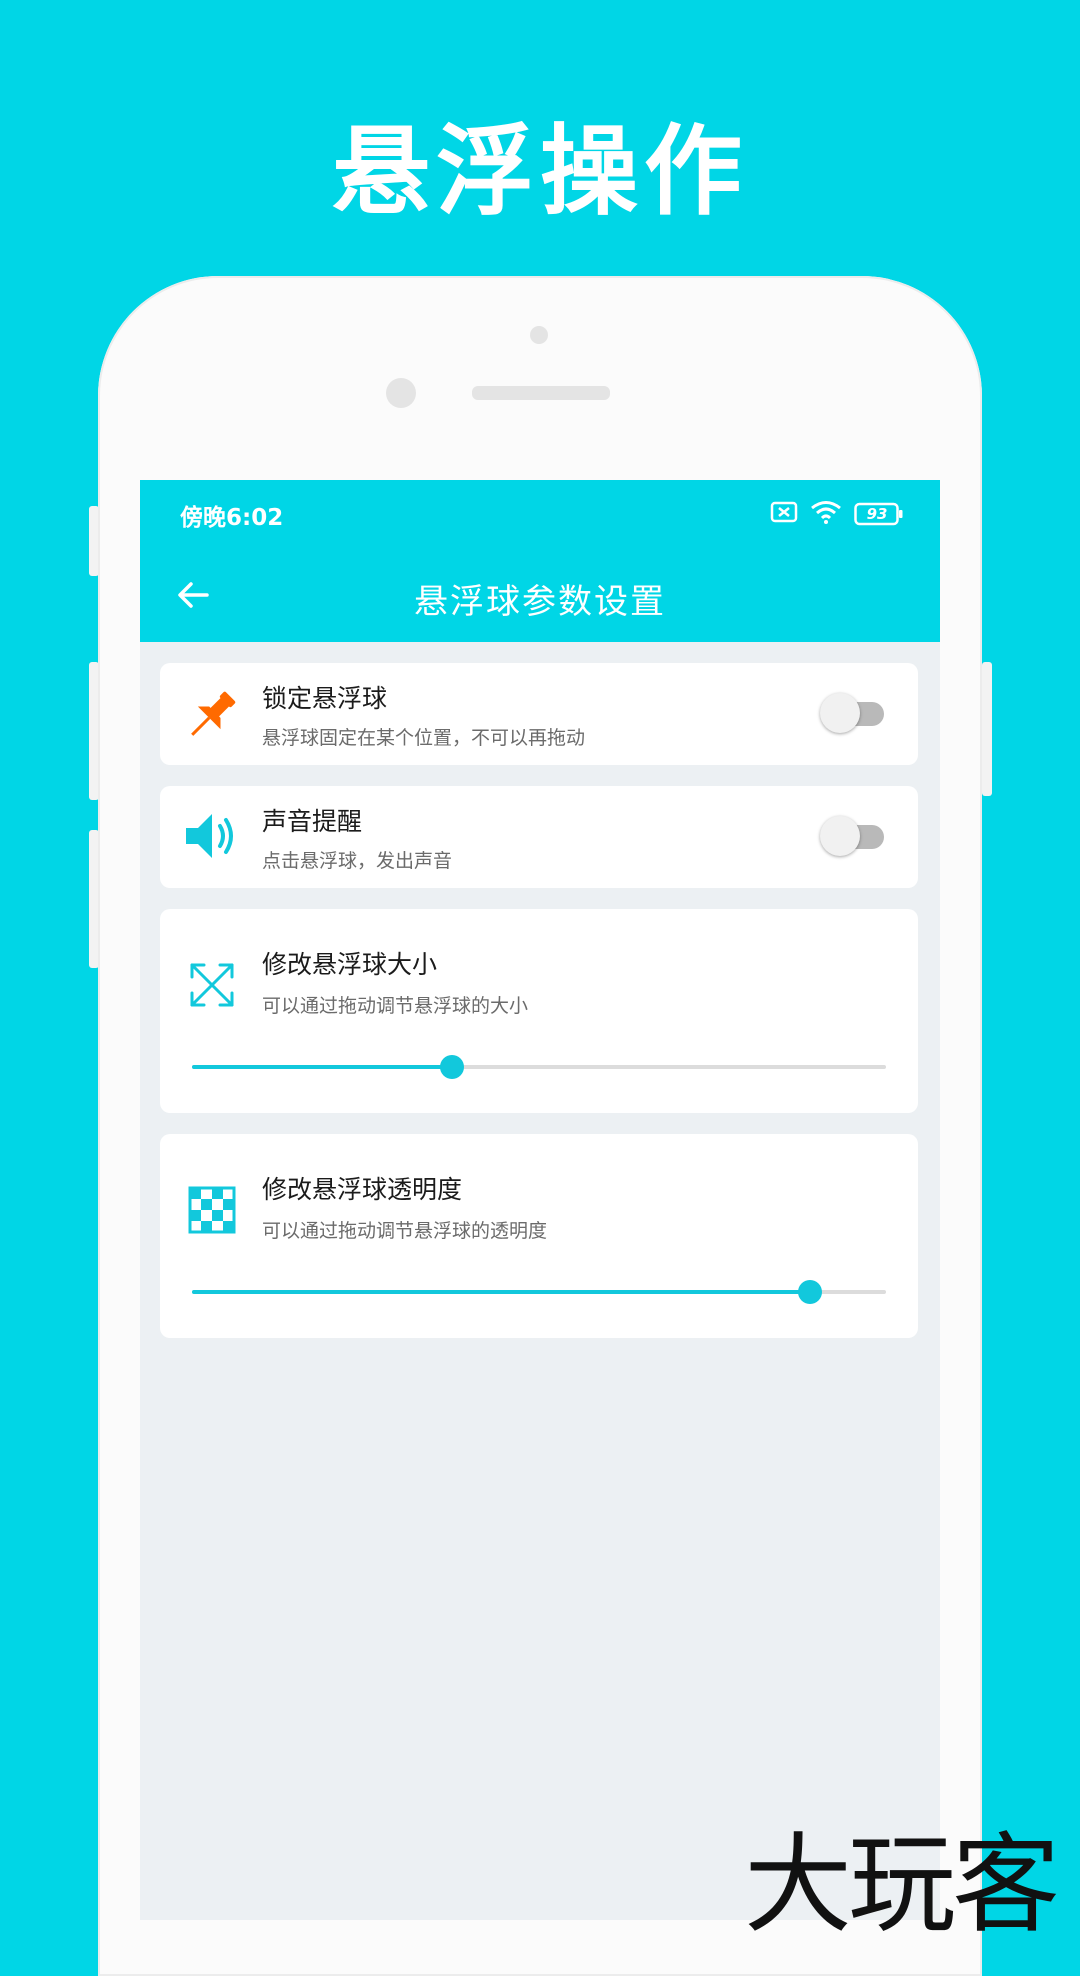 Image resolution: width=1080 pixels, height=1976 pixels. Describe the element at coordinates (539, 1011) in the screenshot. I see `setting-card-size: 修改悬浮球大小 可以通过拖动调节悬浮球的大小` at that location.